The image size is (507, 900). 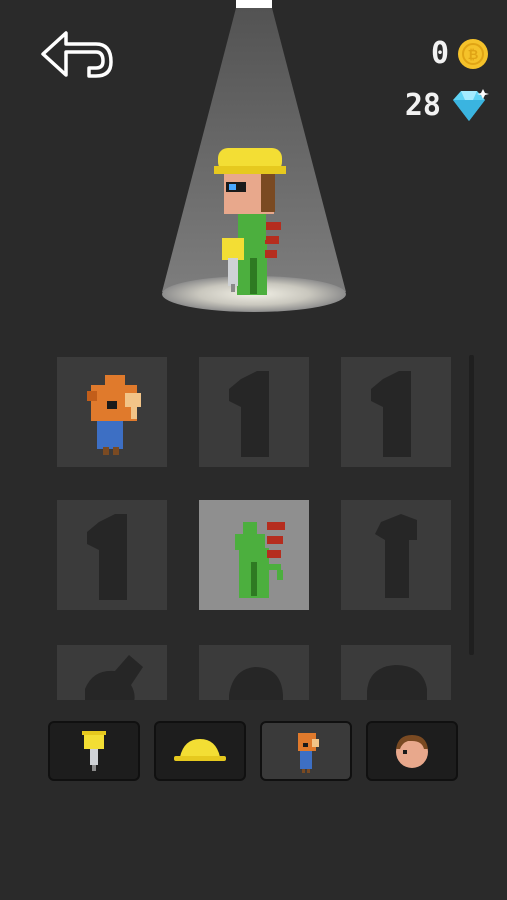 I want to click on outfit-orange-creature, so click(x=112, y=412).